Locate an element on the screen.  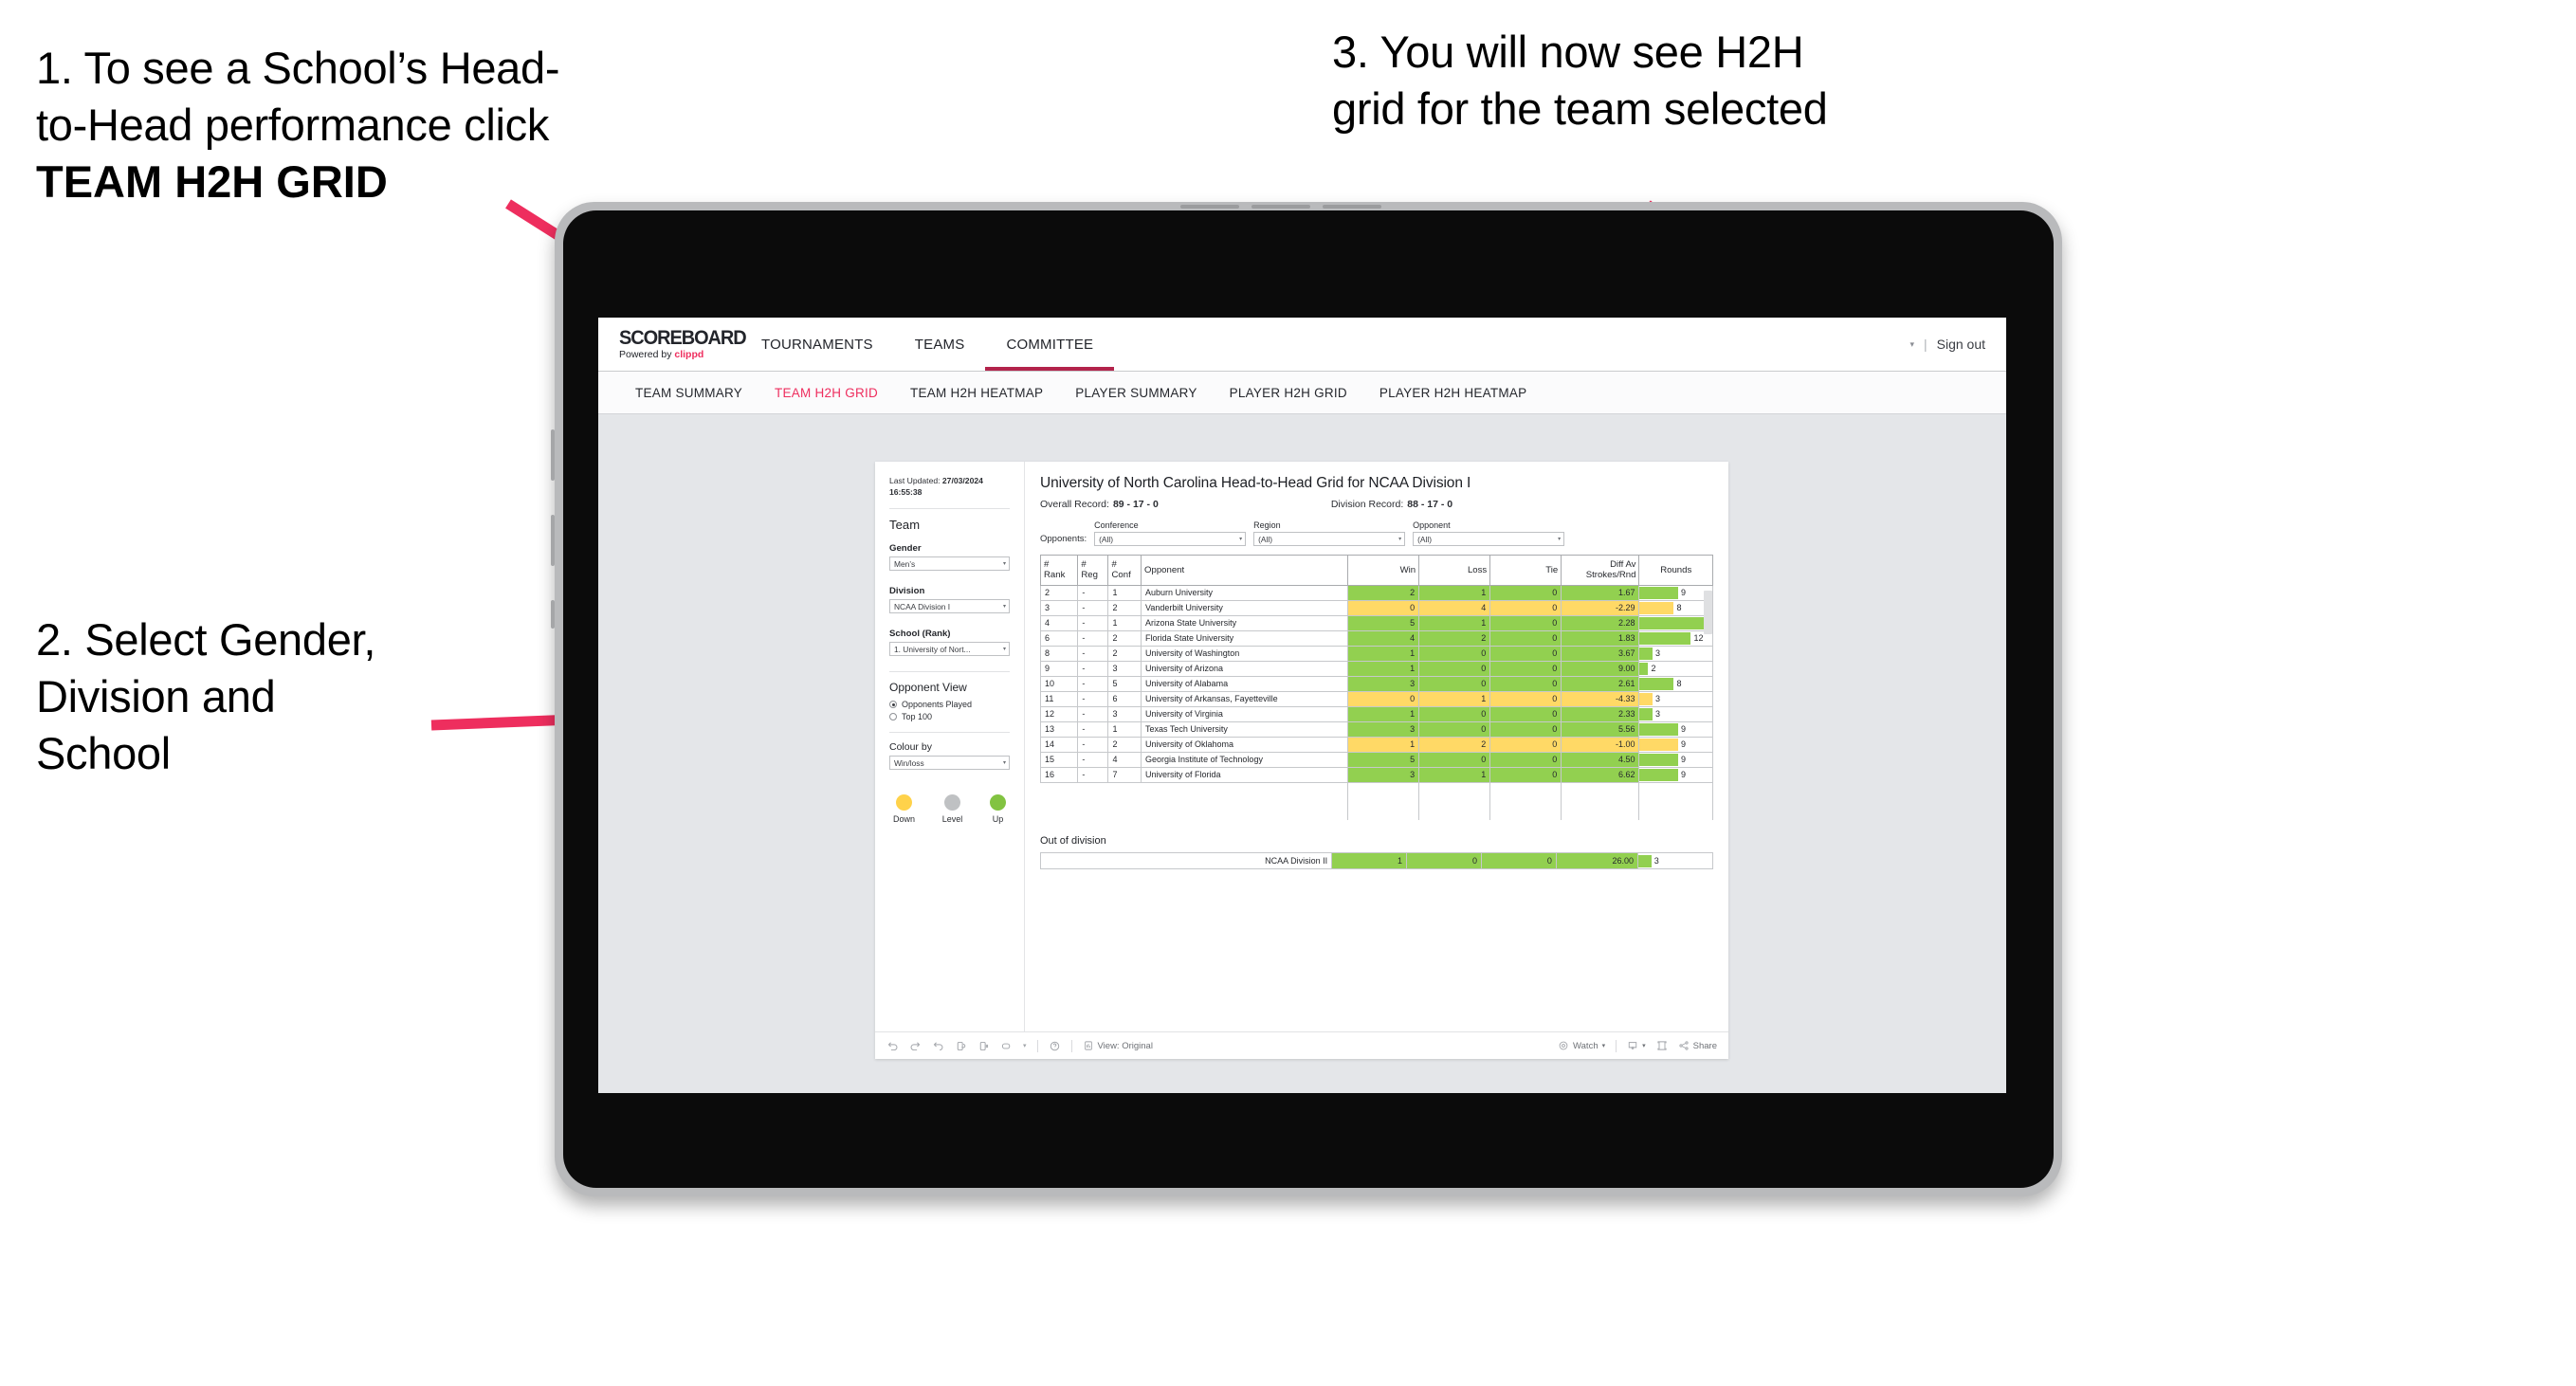
pane-divider is located at coordinates (949, 672).